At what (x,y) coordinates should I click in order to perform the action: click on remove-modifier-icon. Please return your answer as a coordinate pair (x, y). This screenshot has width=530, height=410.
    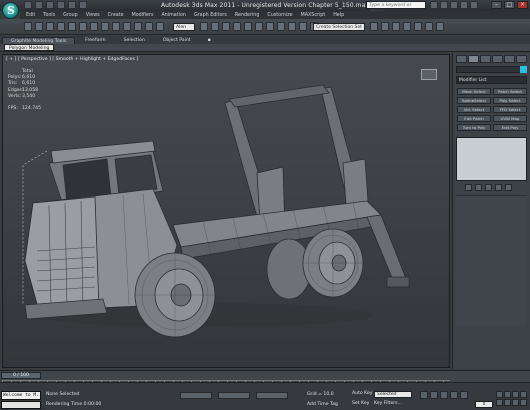
    Looking at the image, I should click on (498, 187).